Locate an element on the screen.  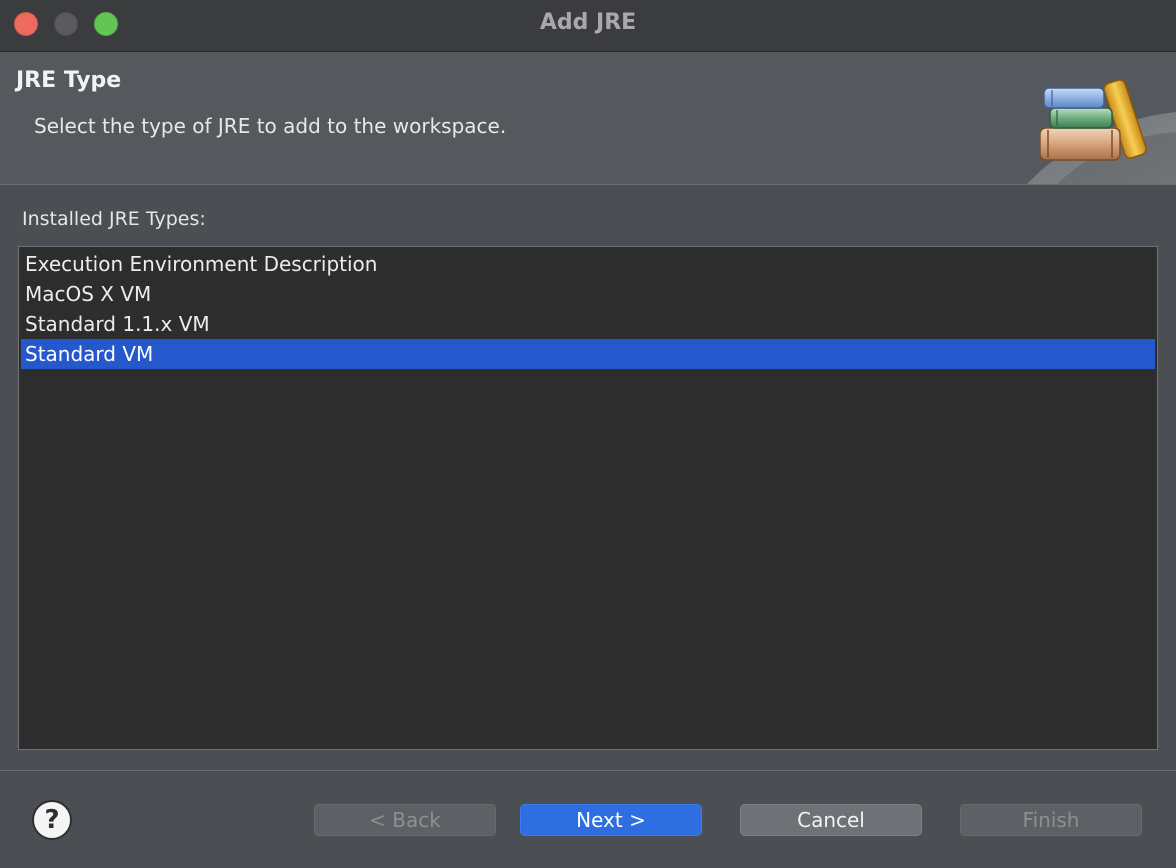
title-bar: Add JRE is located at coordinates (588, 26).